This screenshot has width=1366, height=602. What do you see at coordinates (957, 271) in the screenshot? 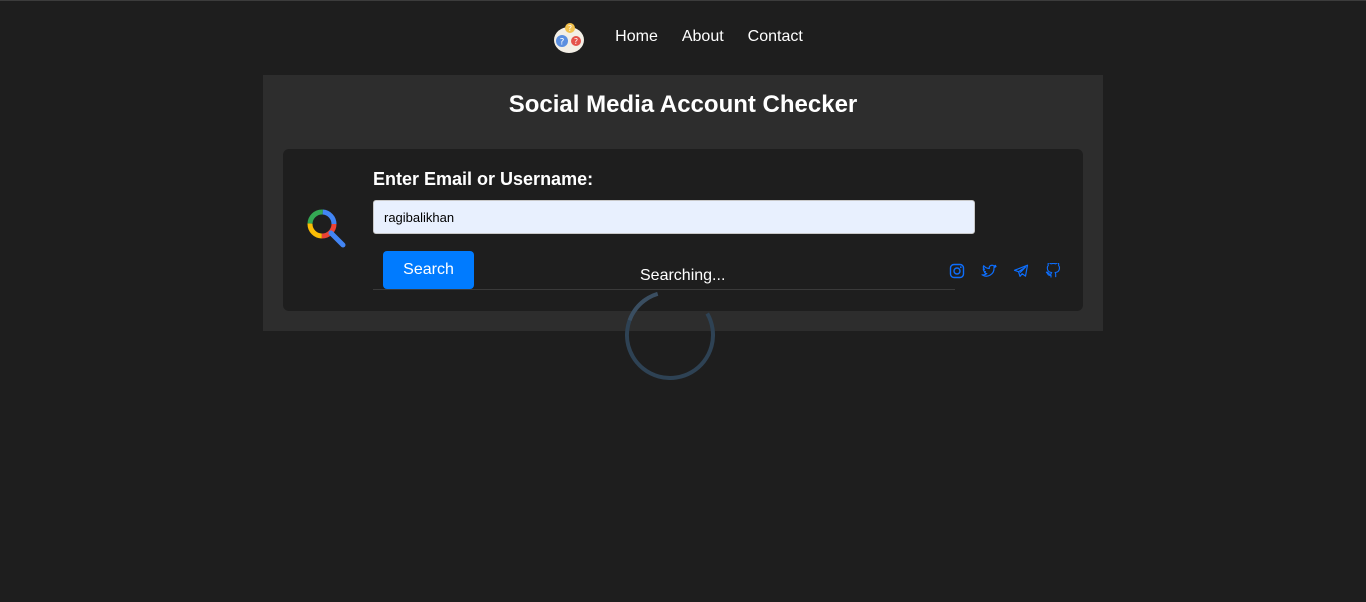
I see `instagram-icon` at bounding box center [957, 271].